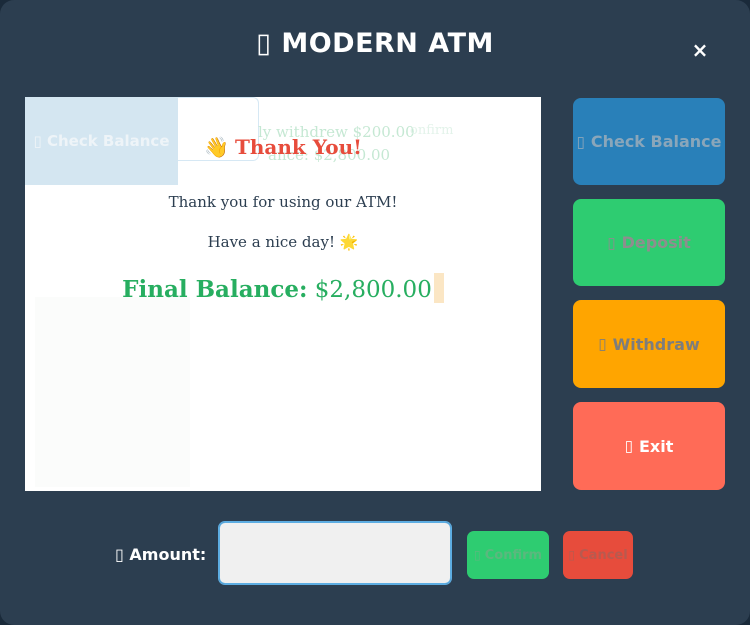 This screenshot has height=625, width=750. Describe the element at coordinates (215, 289) in the screenshot. I see `final-balance-label: Final Balance:` at that location.